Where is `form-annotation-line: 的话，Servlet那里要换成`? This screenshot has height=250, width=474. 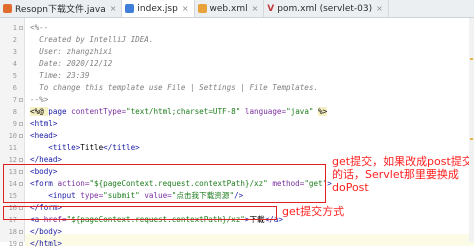
form-annotation-line: 的话，Servlet那里要换成 is located at coordinates (395, 174).